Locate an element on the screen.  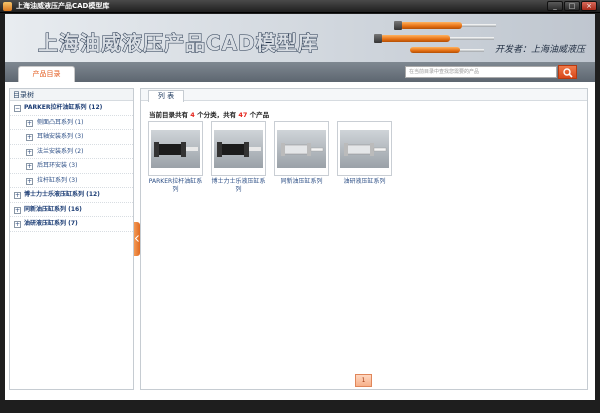
product-card: 博士力士乐液压缸系列 is located at coordinates (238, 157).